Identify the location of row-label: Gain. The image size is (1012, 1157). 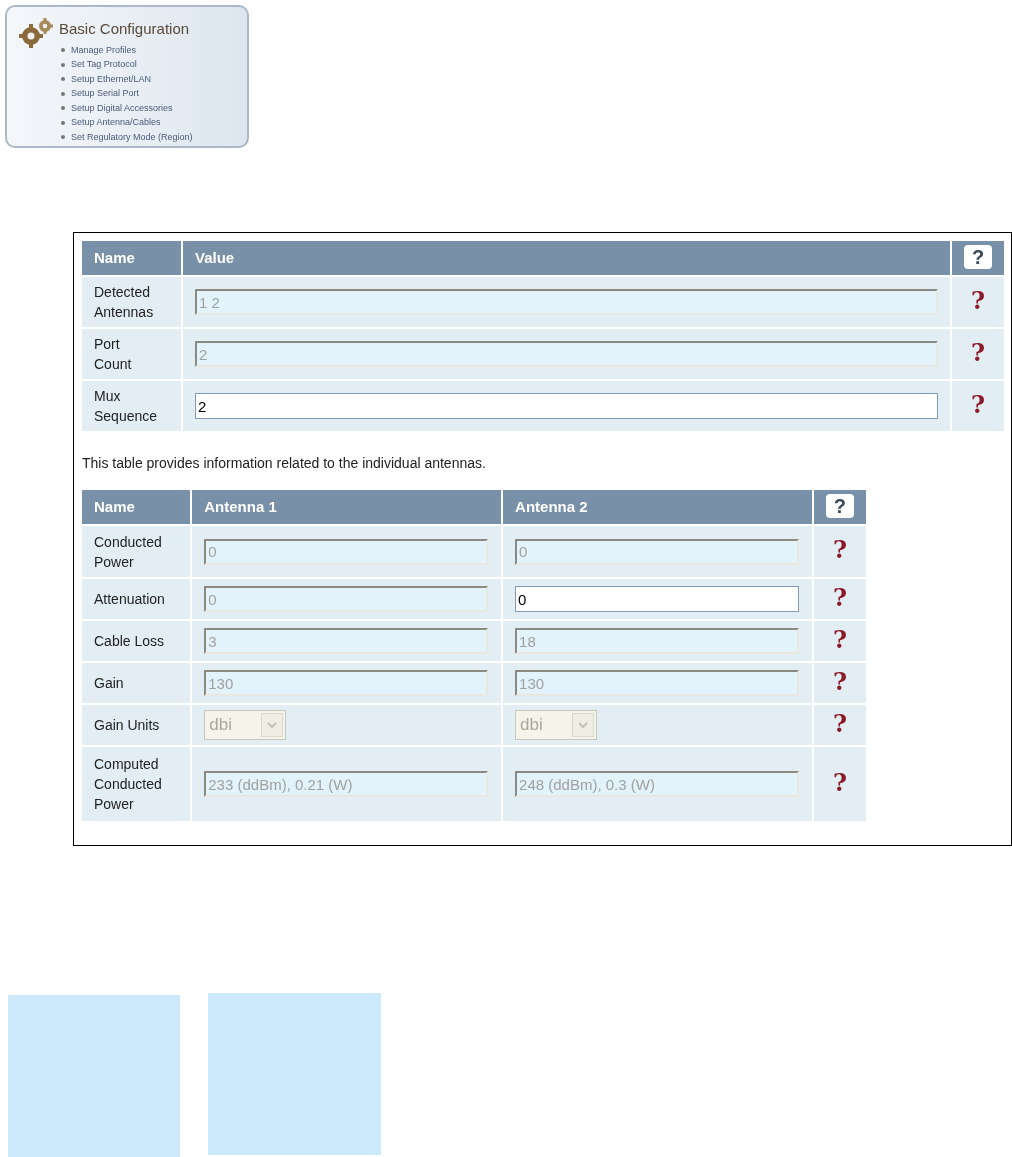
(136, 683).